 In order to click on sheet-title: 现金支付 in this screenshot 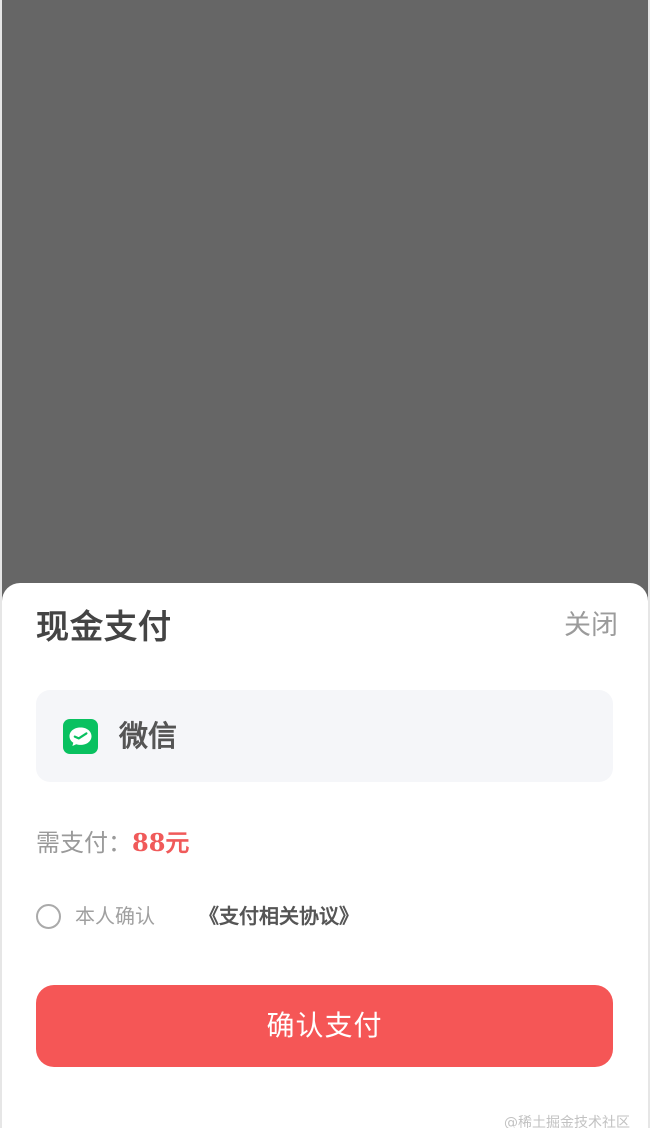, I will do `click(104, 626)`.